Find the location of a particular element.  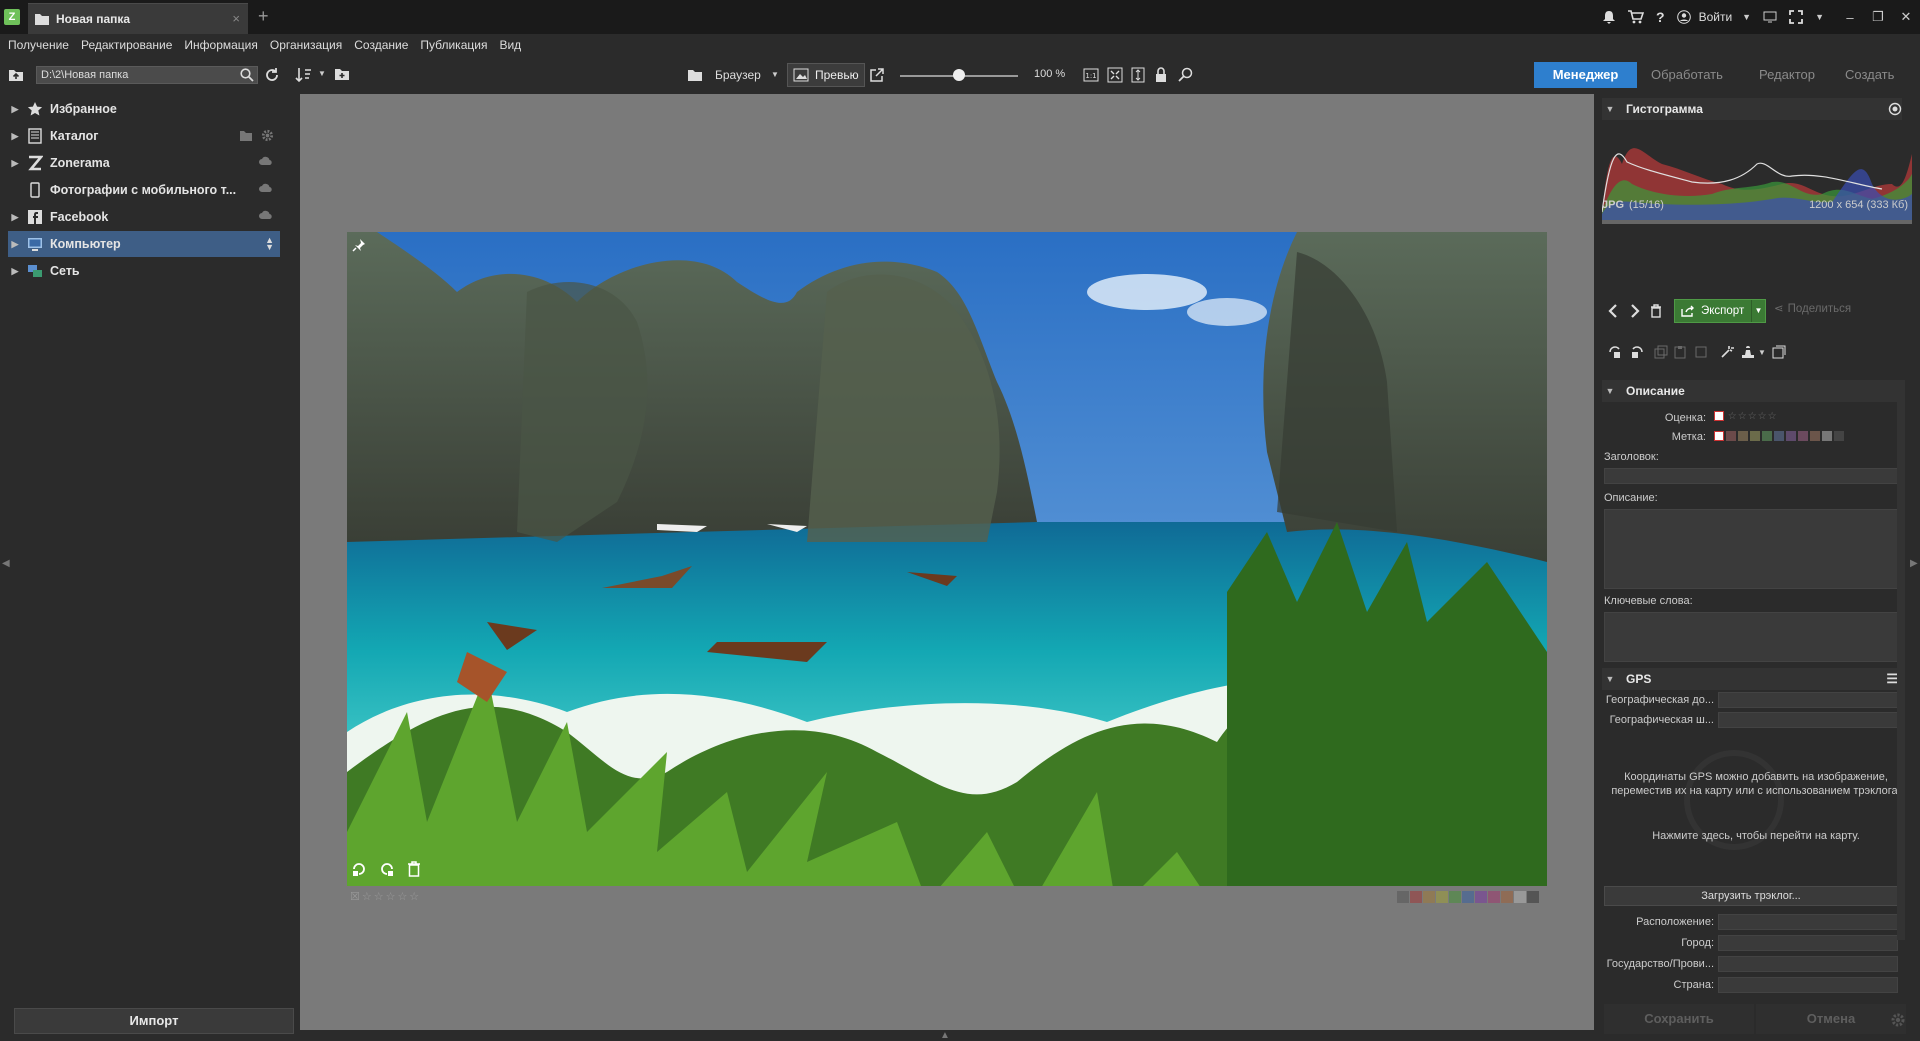

fit-screen-icon is located at coordinates (1115, 75).